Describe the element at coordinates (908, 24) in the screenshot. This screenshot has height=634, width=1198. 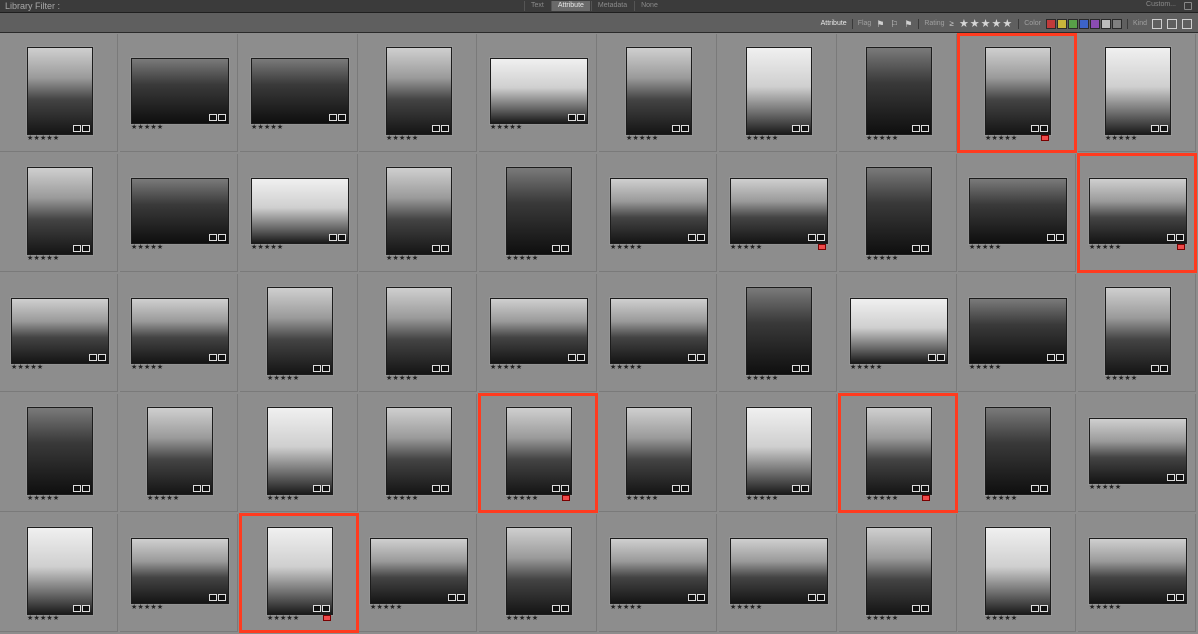
I see `flag-rejected-icon: ⚑` at that location.